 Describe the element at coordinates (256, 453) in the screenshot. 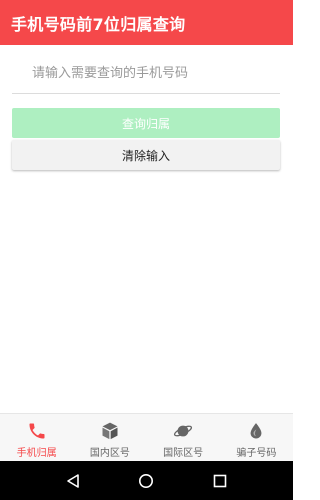

I see `tab-label: 骗子号码` at that location.